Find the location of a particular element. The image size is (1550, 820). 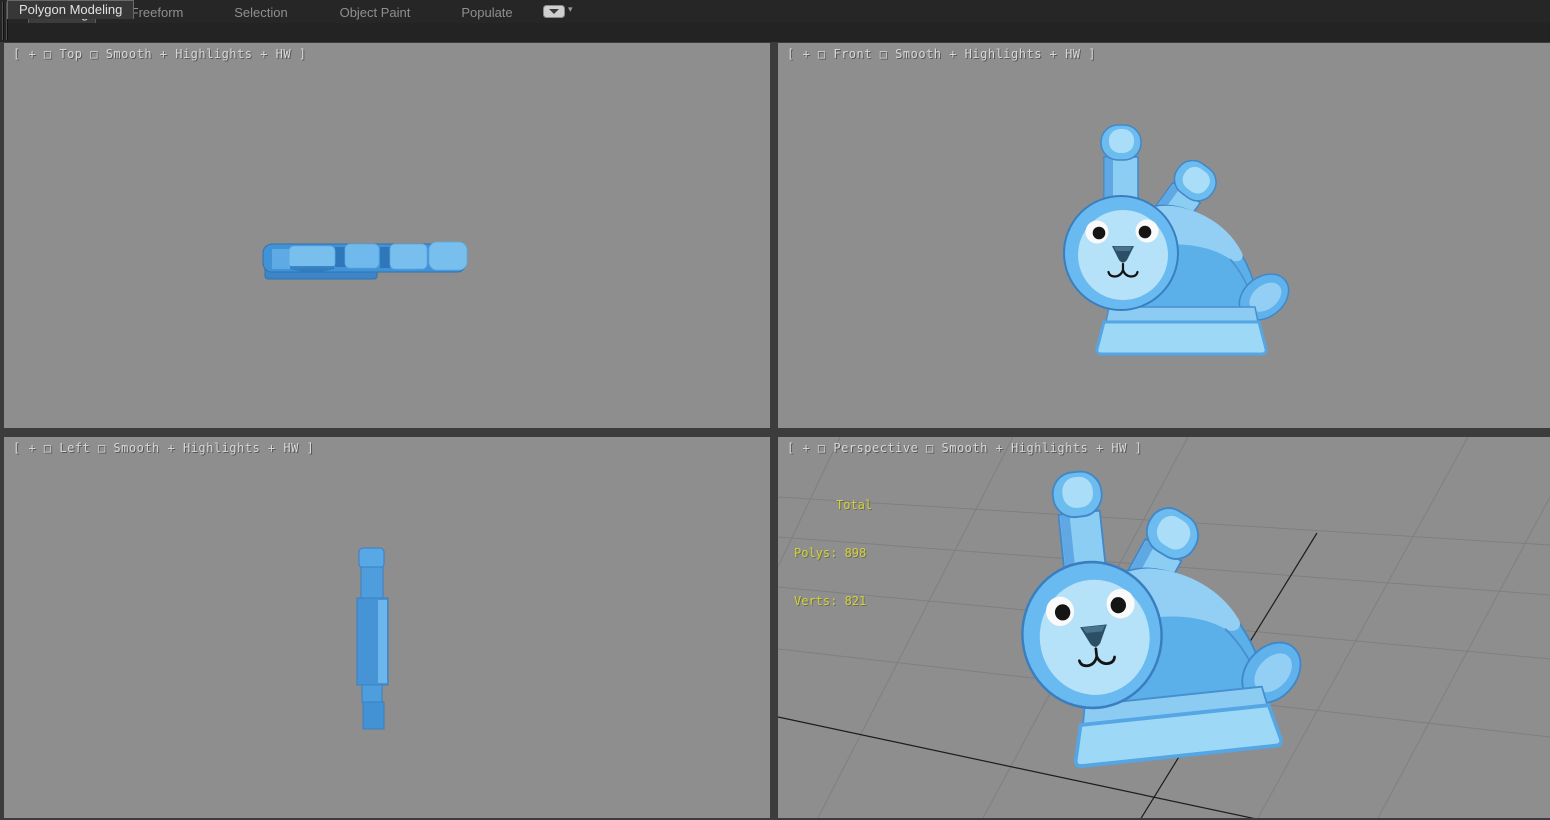

bunny-model-front is located at coordinates (1181, 239).